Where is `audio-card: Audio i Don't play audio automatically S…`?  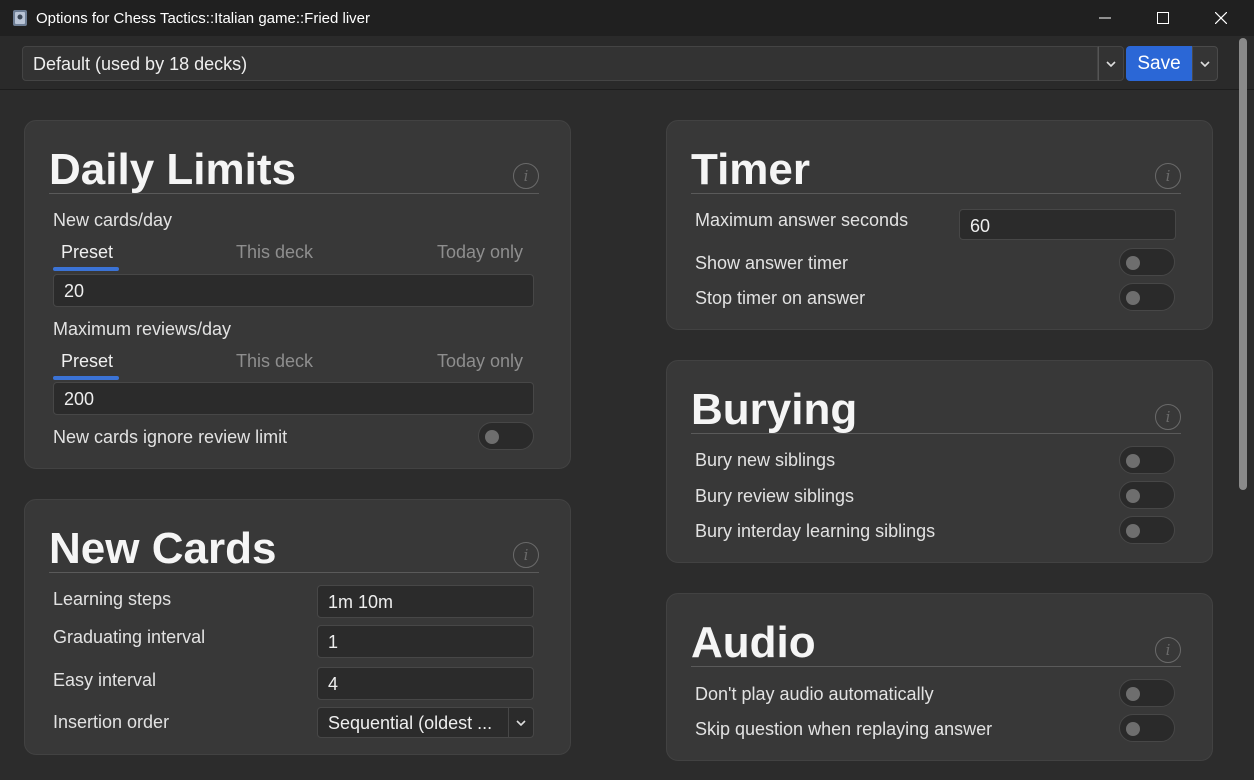
audio-card: Audio i Don't play audio automatically S… is located at coordinates (939, 677).